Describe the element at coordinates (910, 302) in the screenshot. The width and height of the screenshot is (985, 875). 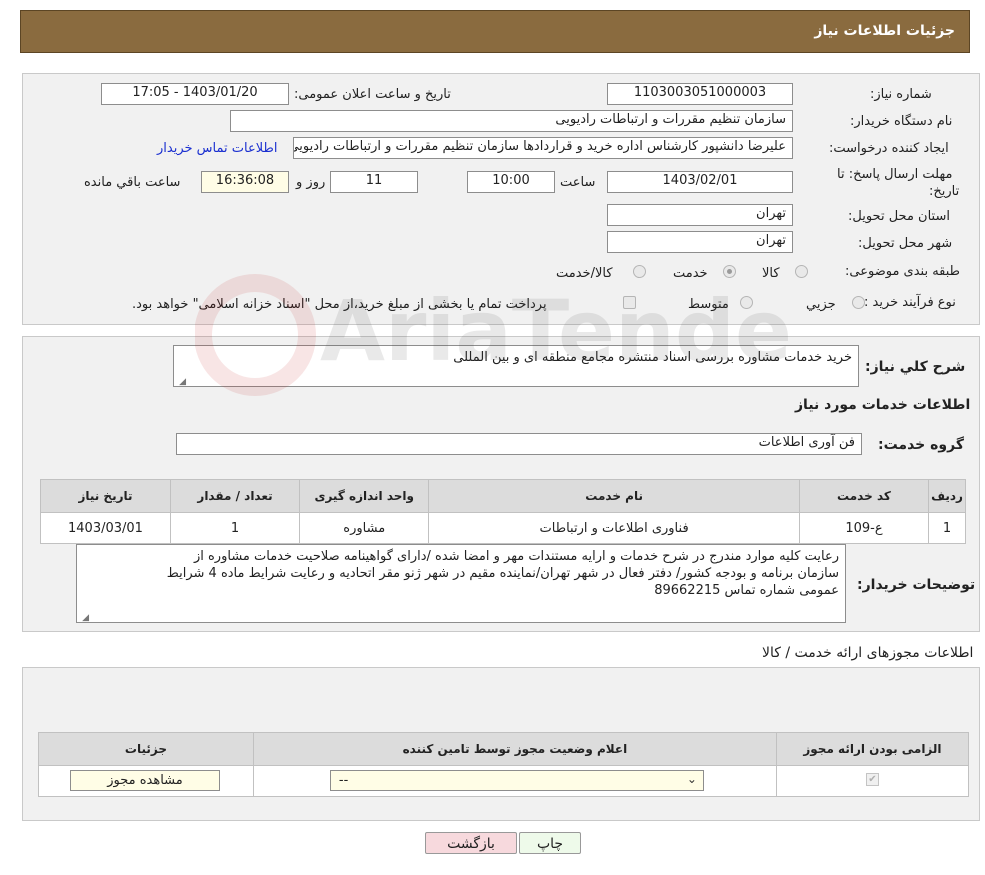
I see `process-type-label: نوع فرآیند خرید :` at that location.